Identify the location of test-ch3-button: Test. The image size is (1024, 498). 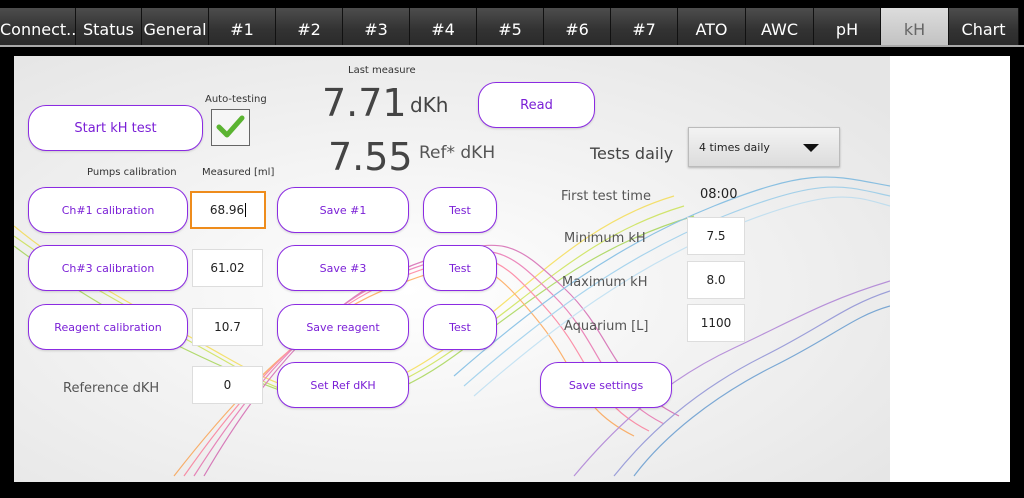
(460, 268).